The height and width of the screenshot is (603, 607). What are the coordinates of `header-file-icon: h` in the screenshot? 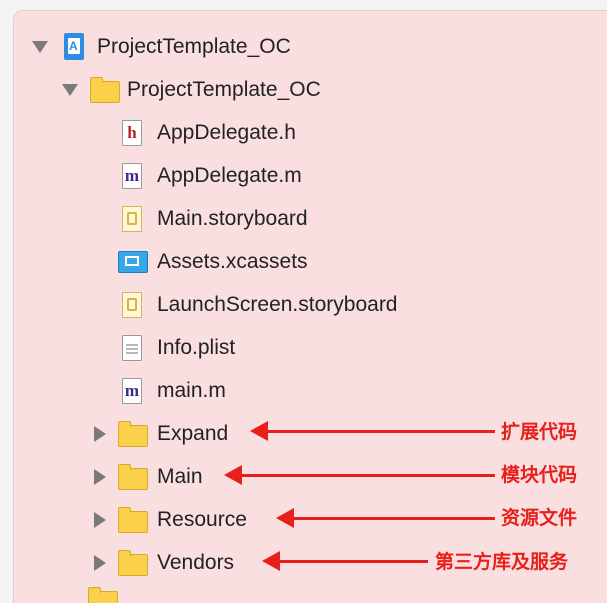 It's located at (132, 133).